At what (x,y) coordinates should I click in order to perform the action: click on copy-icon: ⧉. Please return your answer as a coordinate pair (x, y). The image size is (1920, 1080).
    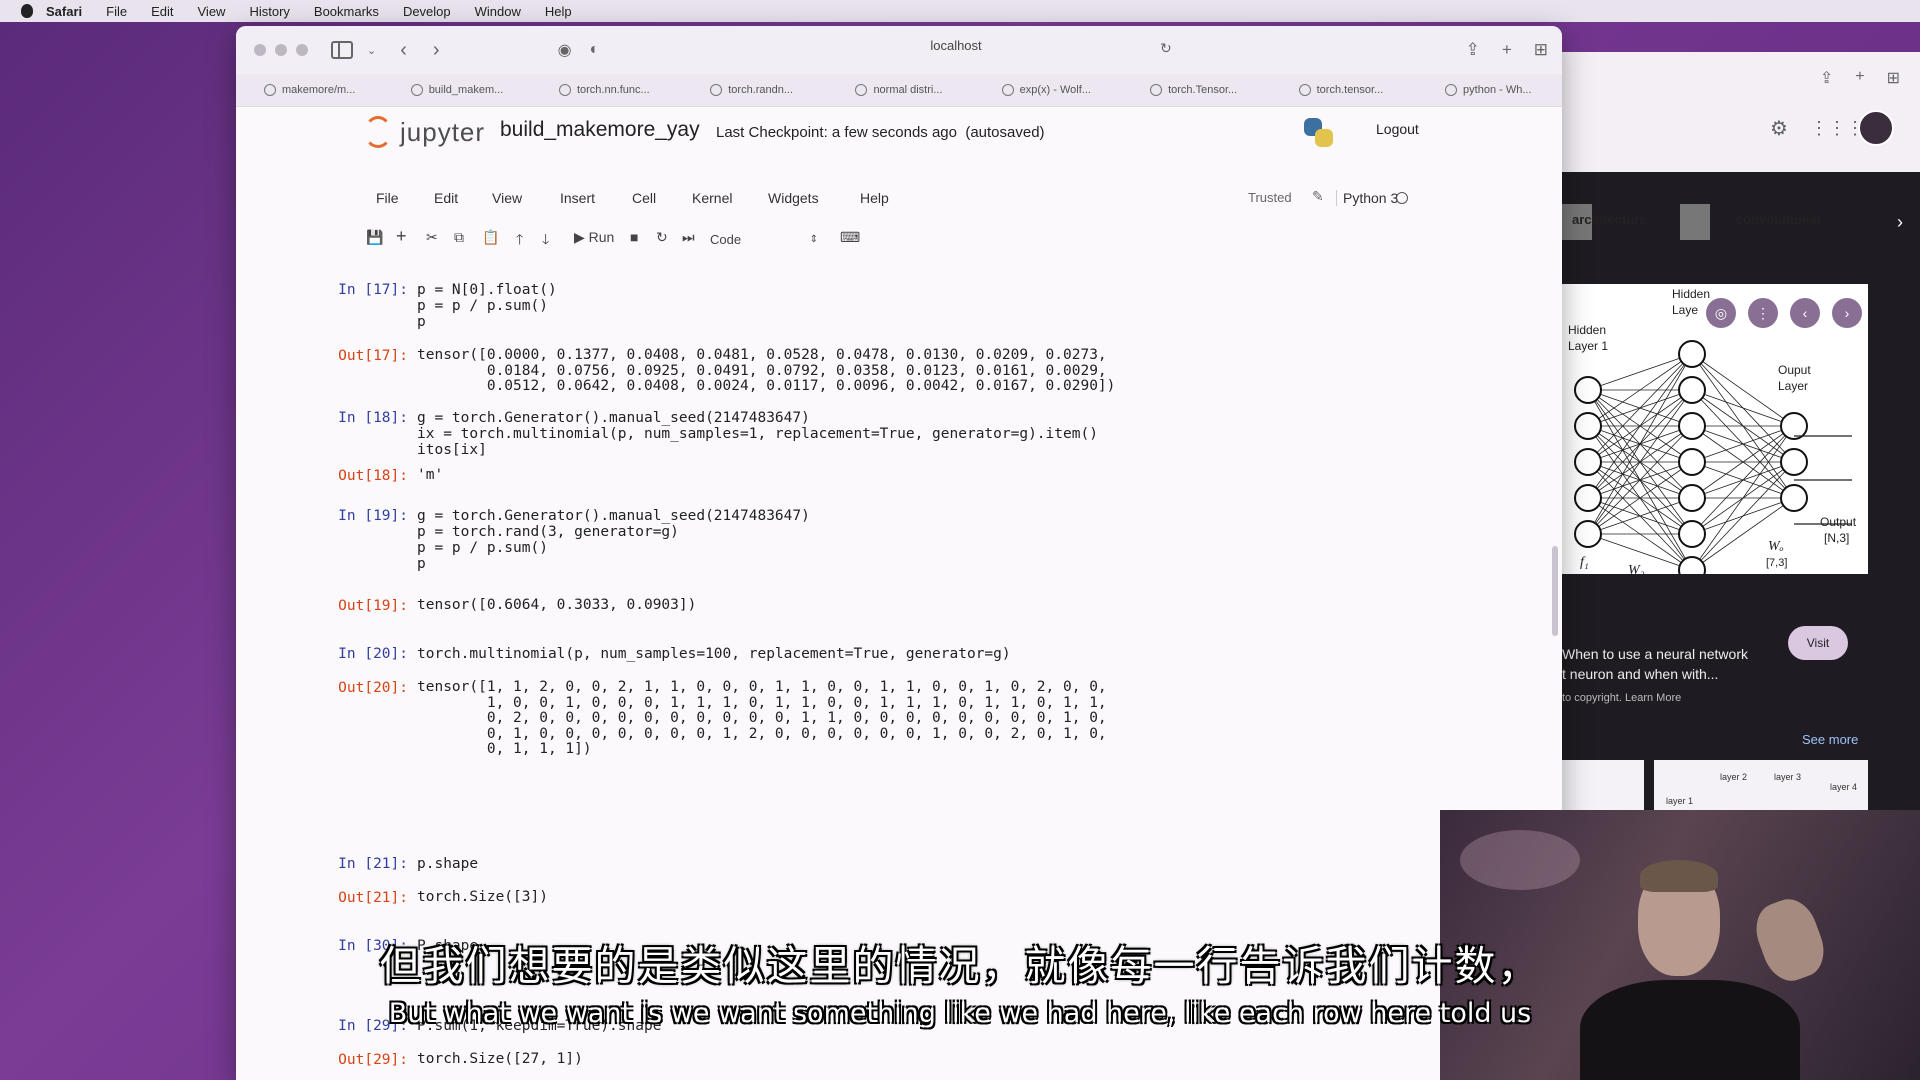
    Looking at the image, I should click on (459, 237).